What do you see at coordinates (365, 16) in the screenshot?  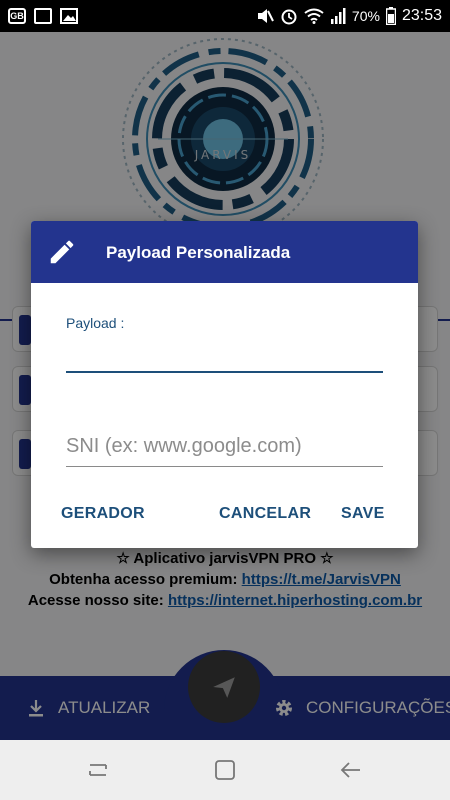 I see `battery-percent: 70%` at bounding box center [365, 16].